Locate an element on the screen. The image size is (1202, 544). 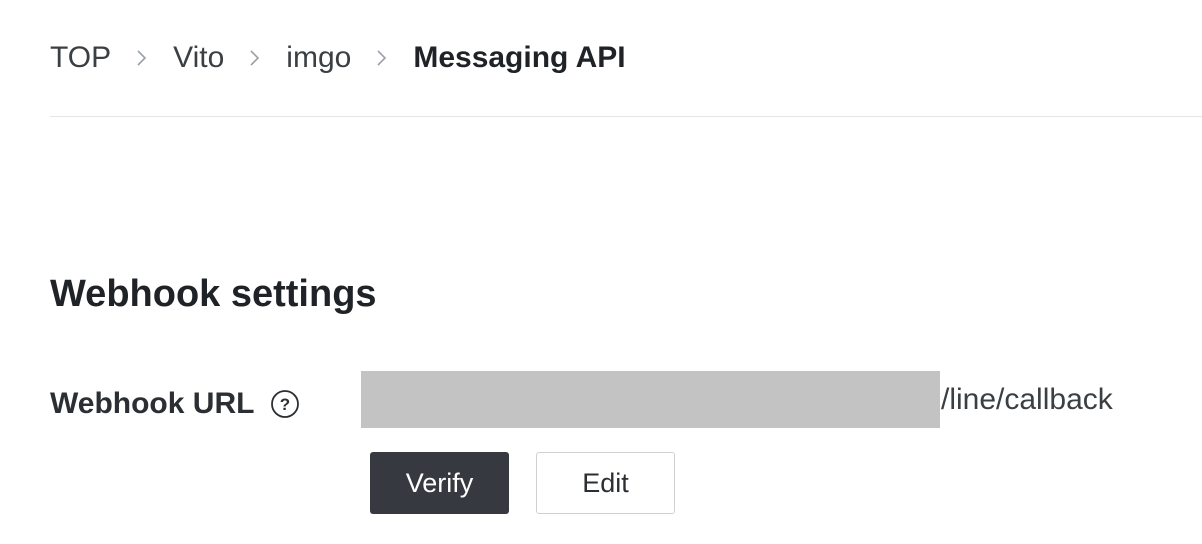
webhook-url-label-row: Webhook URL ? is located at coordinates (175, 404).